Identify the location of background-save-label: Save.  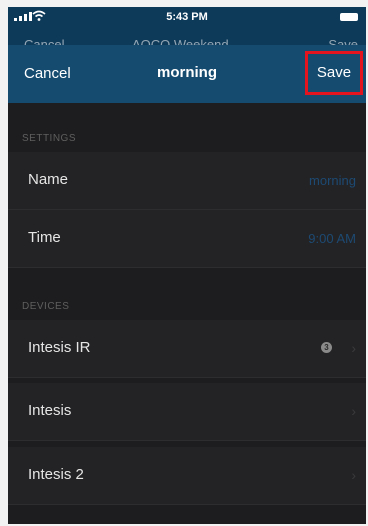
(343, 41).